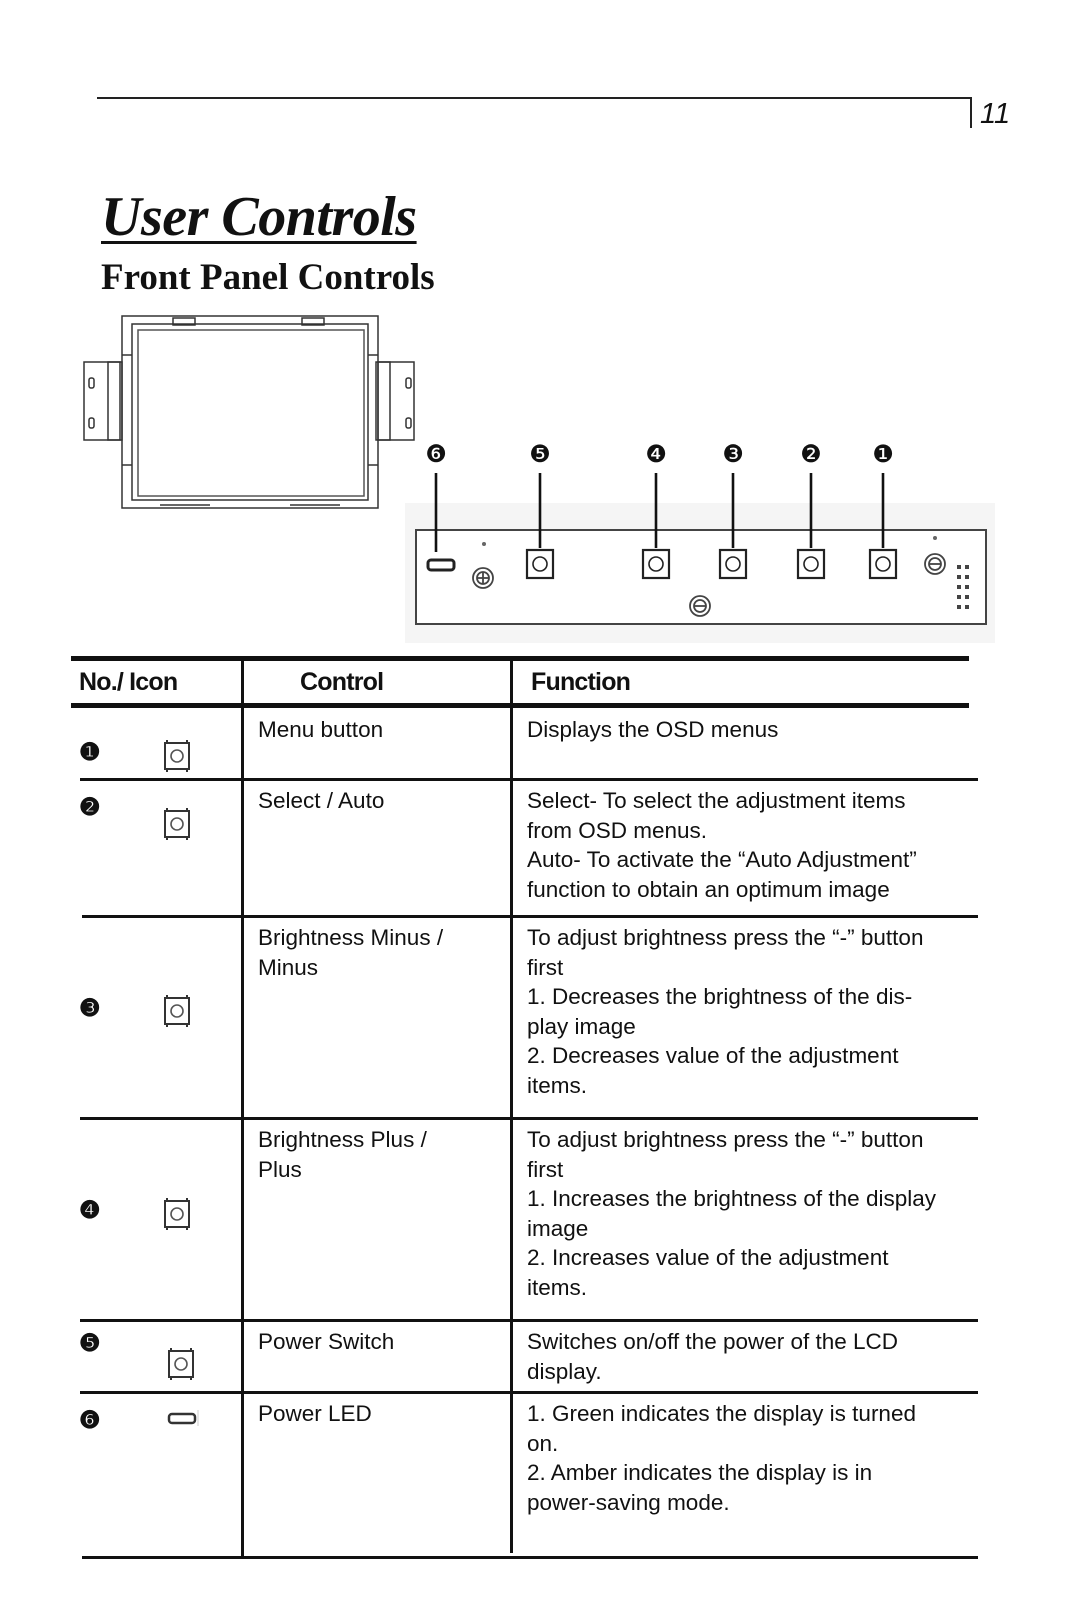 The width and height of the screenshot is (1080, 1618). Describe the element at coordinates (656, 454) in the screenshot. I see `callout-number: ❹` at that location.